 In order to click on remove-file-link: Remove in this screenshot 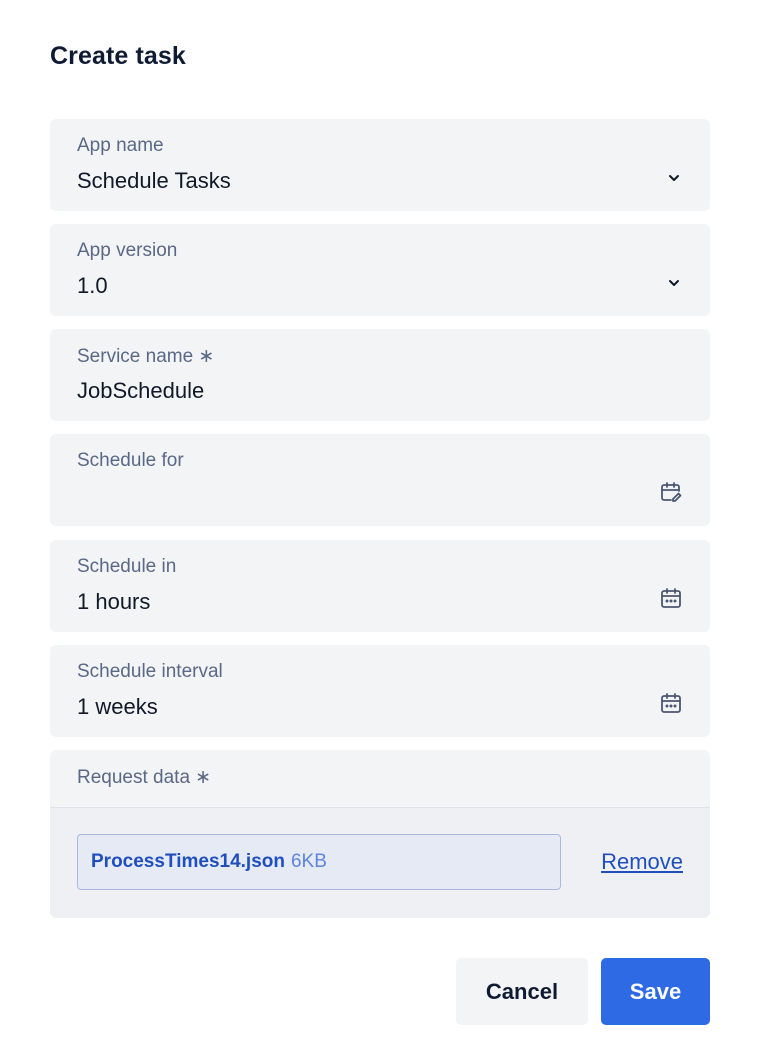, I will do `click(642, 862)`.